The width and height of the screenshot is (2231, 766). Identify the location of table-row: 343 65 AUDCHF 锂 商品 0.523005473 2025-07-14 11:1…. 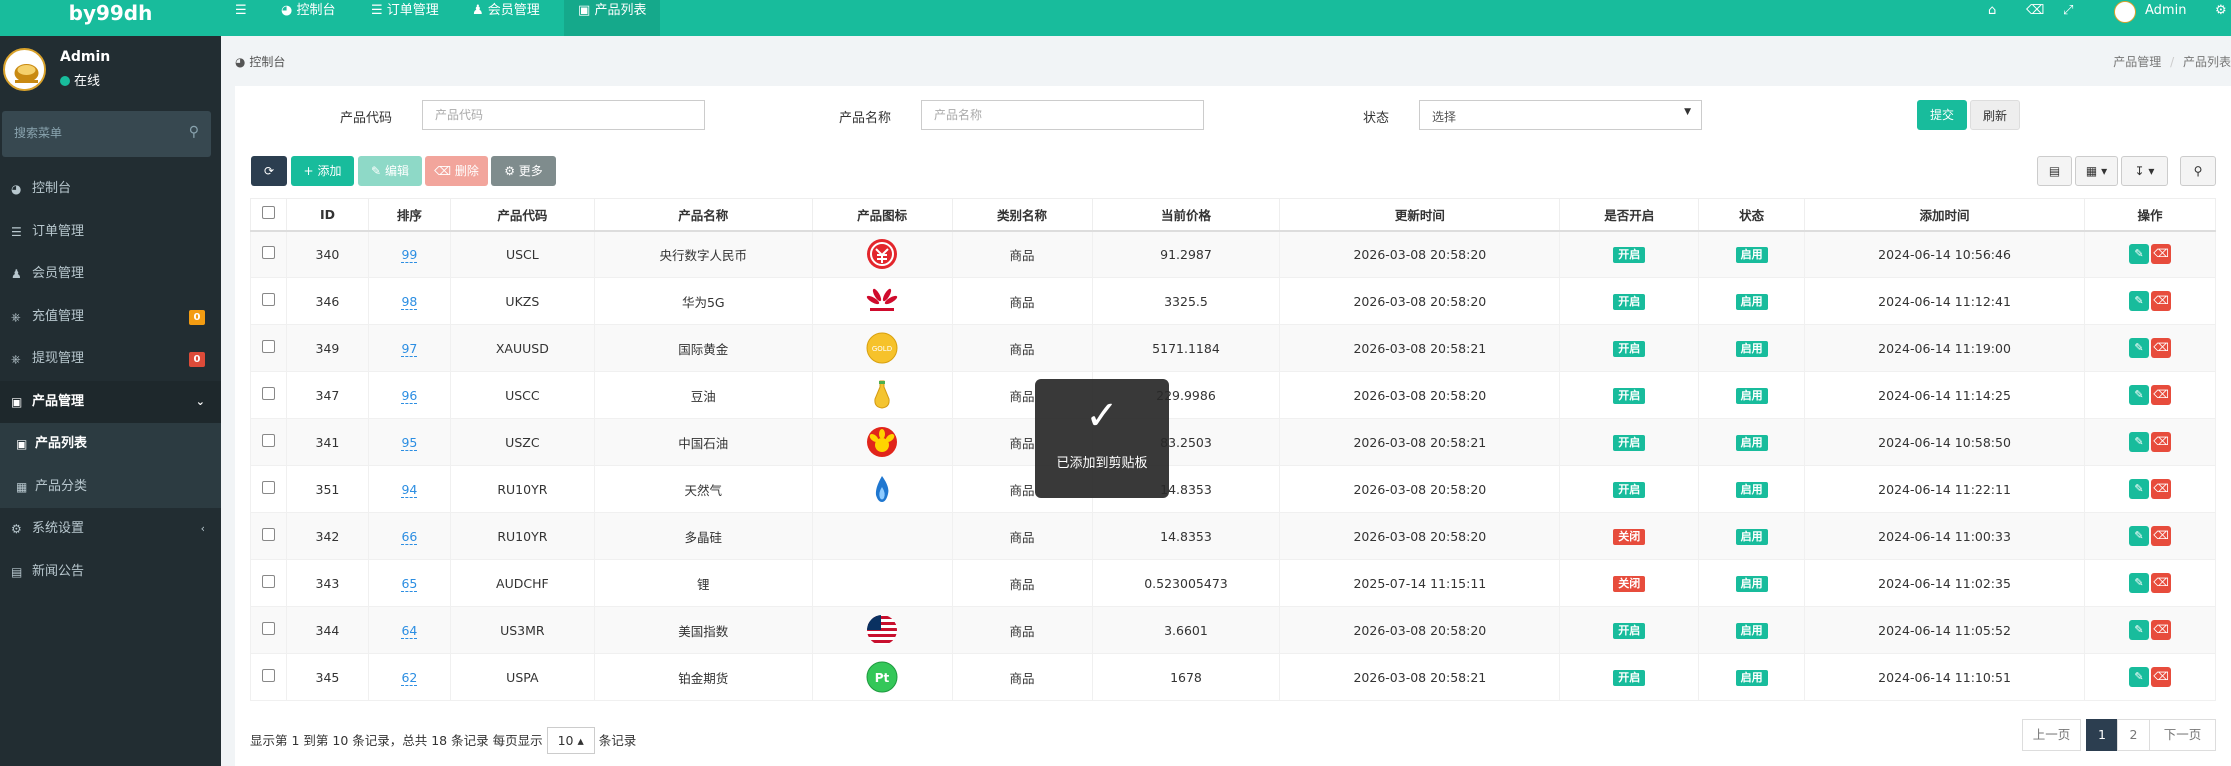
(1233, 583).